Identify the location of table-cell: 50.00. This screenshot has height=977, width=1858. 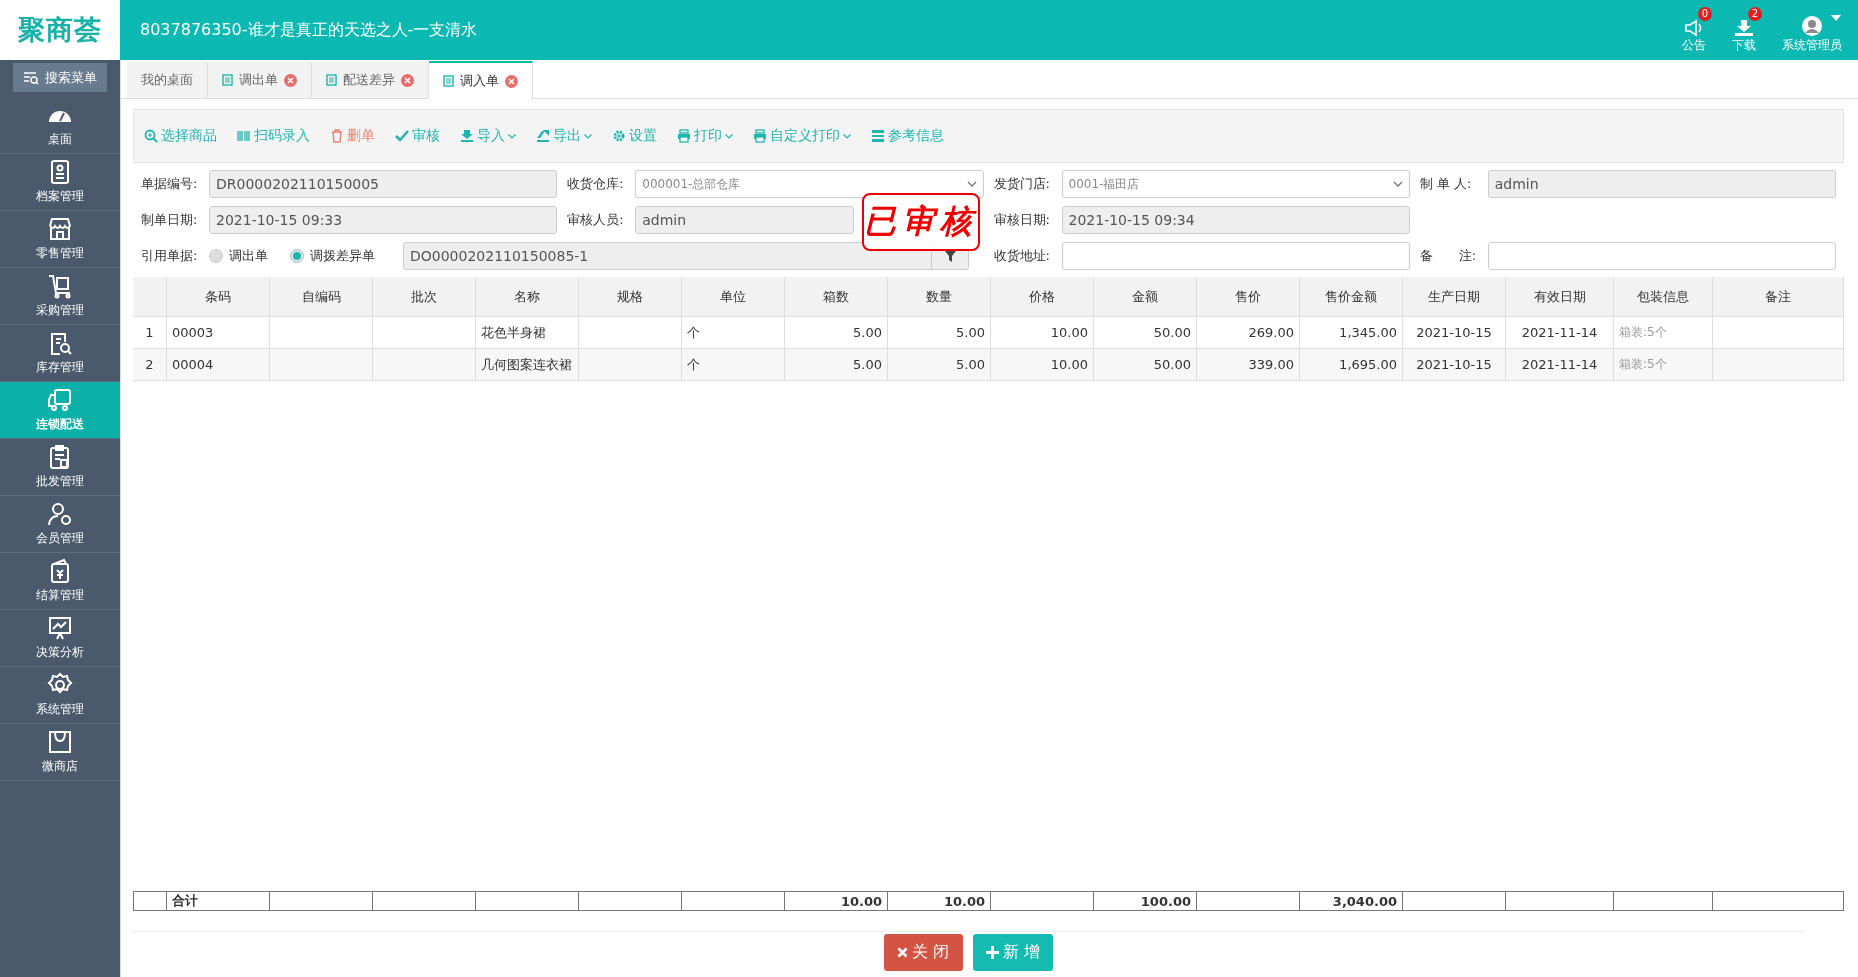
(1145, 365).